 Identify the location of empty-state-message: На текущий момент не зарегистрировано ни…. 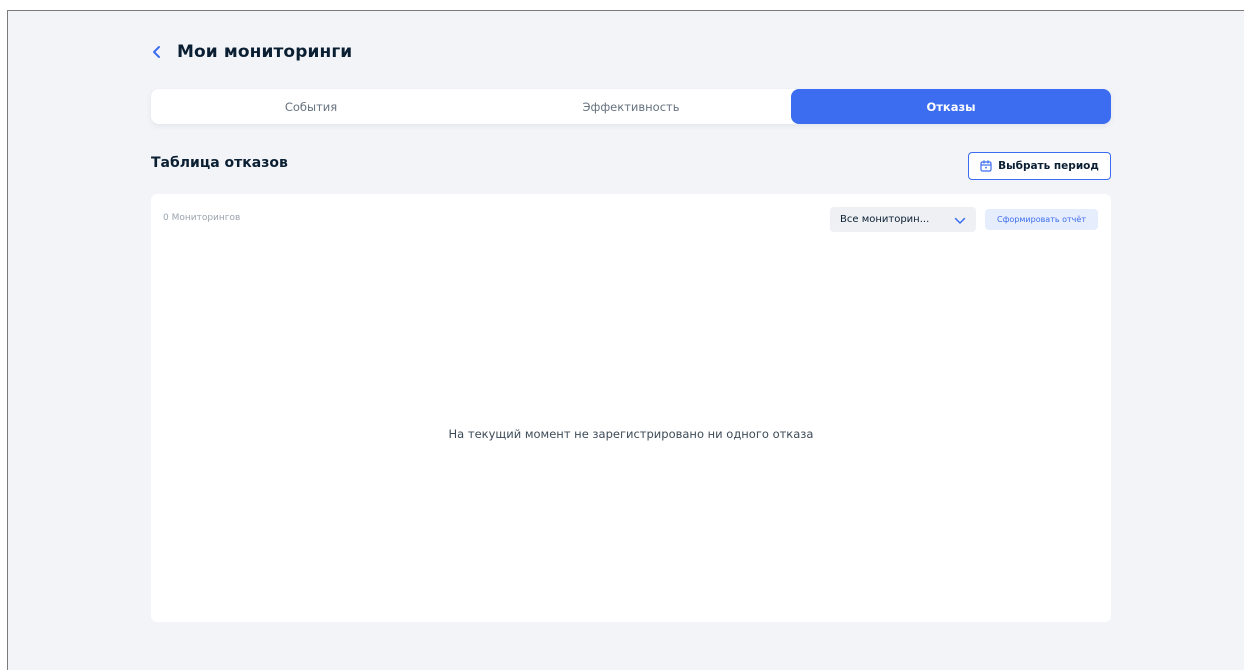
(631, 434).